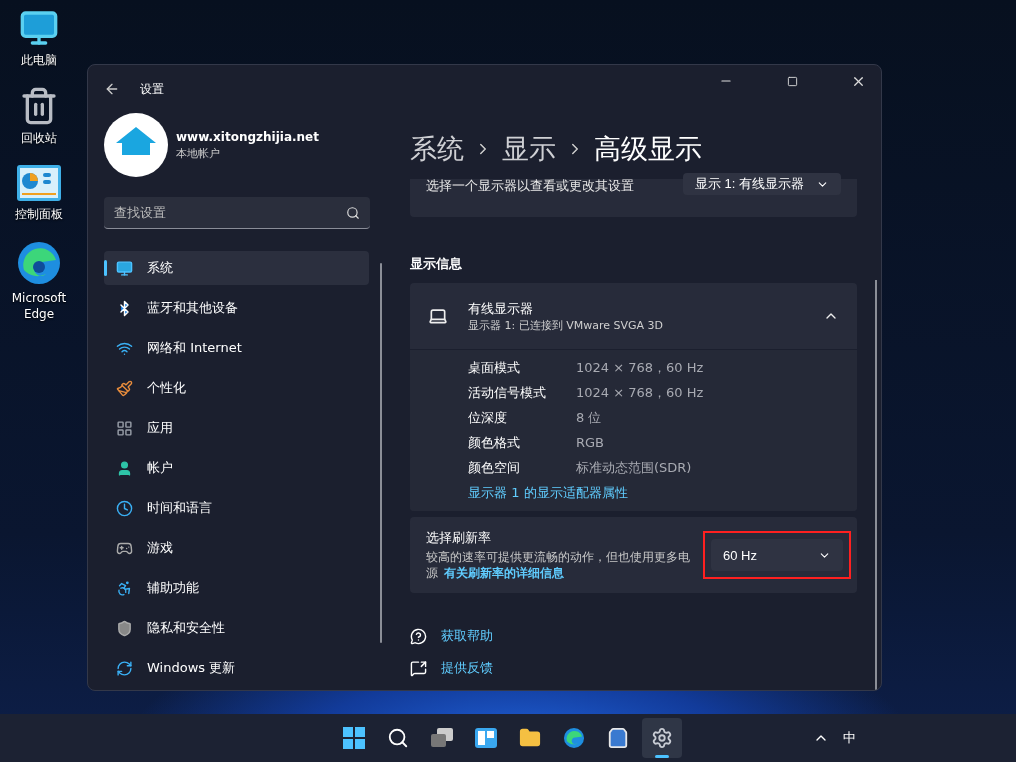 This screenshot has height=762, width=1016. I want to click on refresh-info-link: 有关刷新率的详细信息, so click(504, 573).